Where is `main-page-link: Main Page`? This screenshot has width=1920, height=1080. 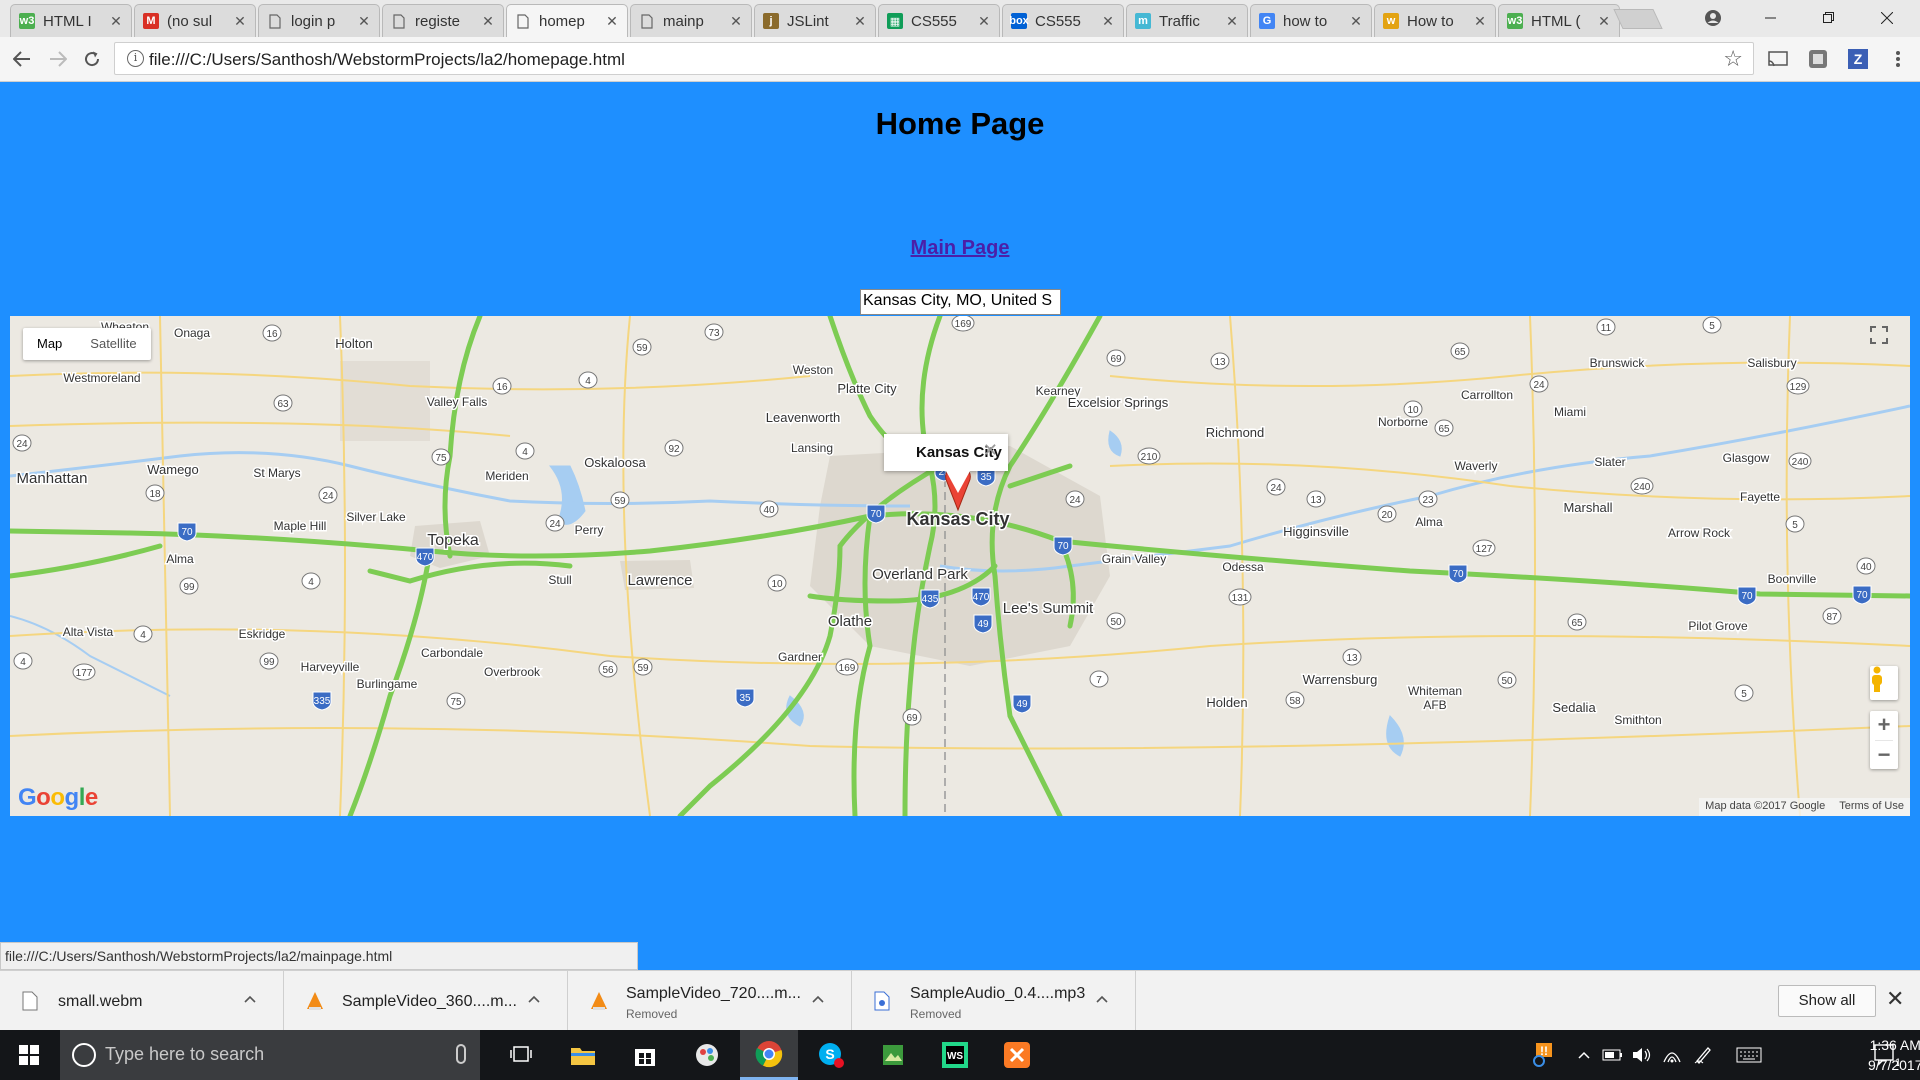 main-page-link: Main Page is located at coordinates (960, 248).